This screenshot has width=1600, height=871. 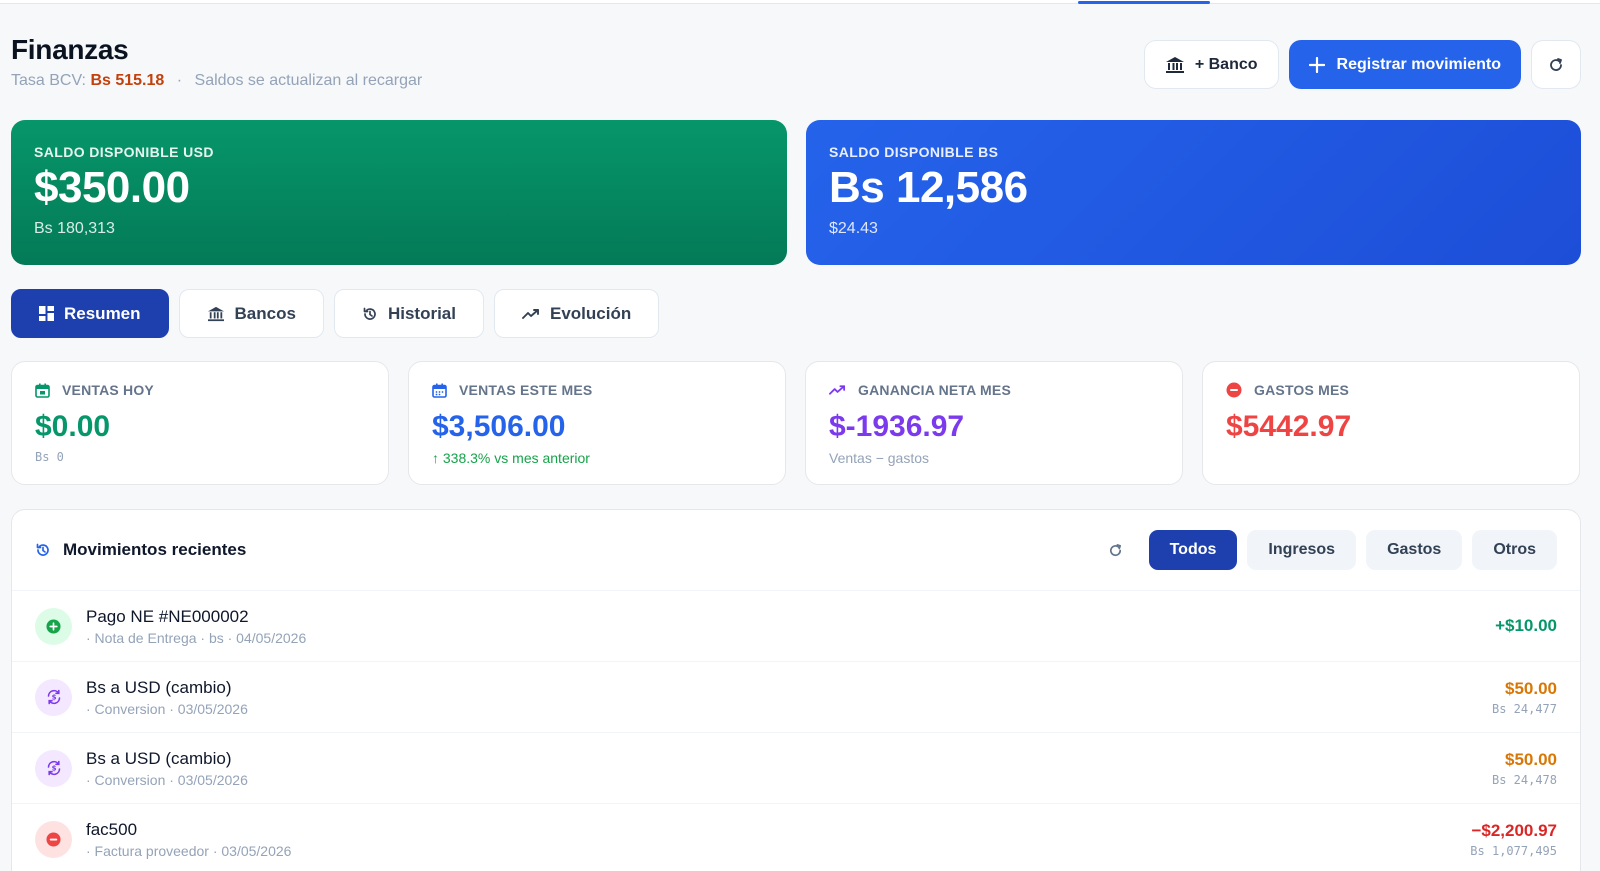 What do you see at coordinates (1513, 850) in the screenshot?
I see `movement-amount-bs: Bs 1,077,495` at bounding box center [1513, 850].